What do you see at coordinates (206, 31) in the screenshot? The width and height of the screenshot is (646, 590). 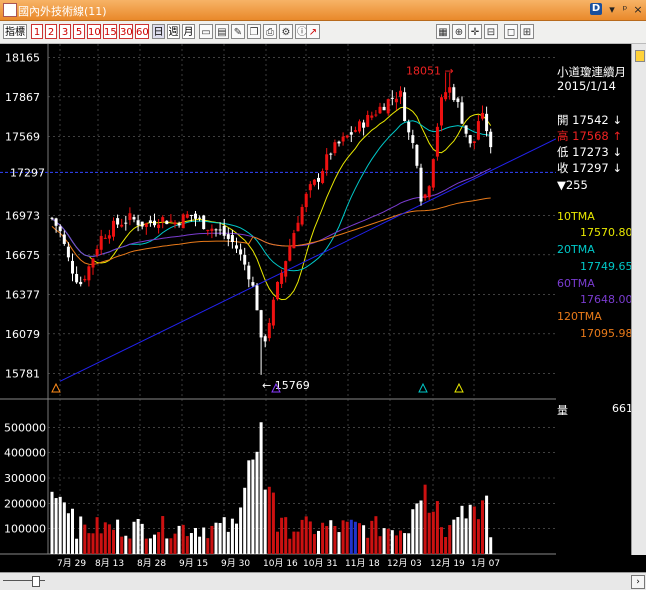 I see `frame-icon: ▭` at bounding box center [206, 31].